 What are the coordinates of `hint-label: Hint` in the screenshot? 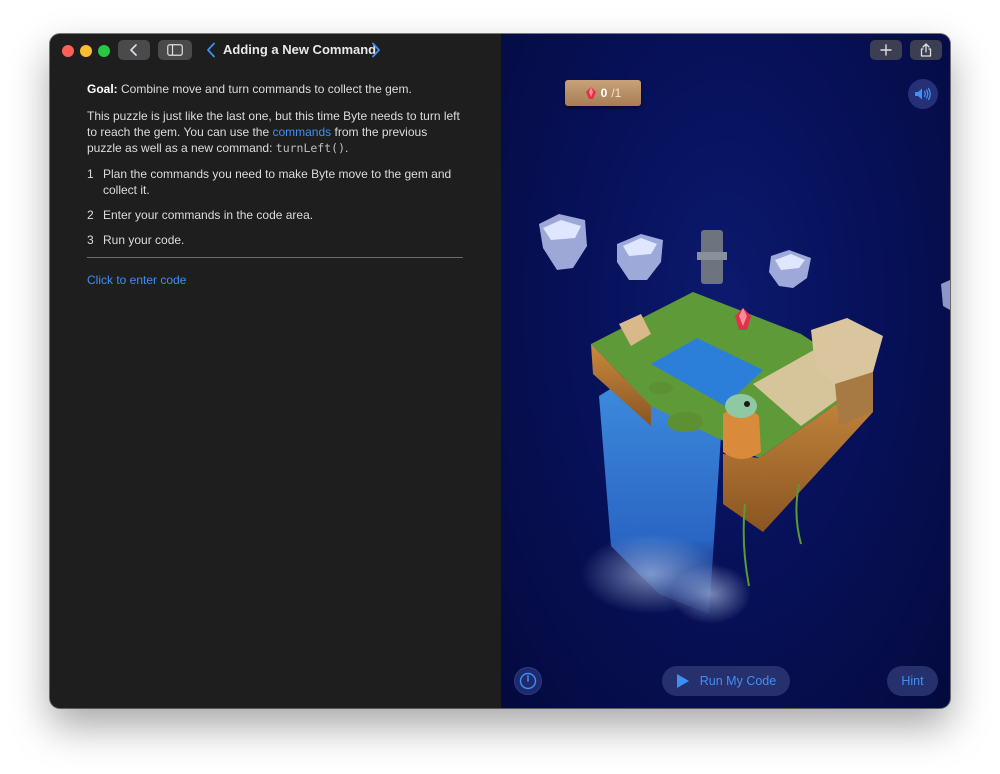 It's located at (912, 681).